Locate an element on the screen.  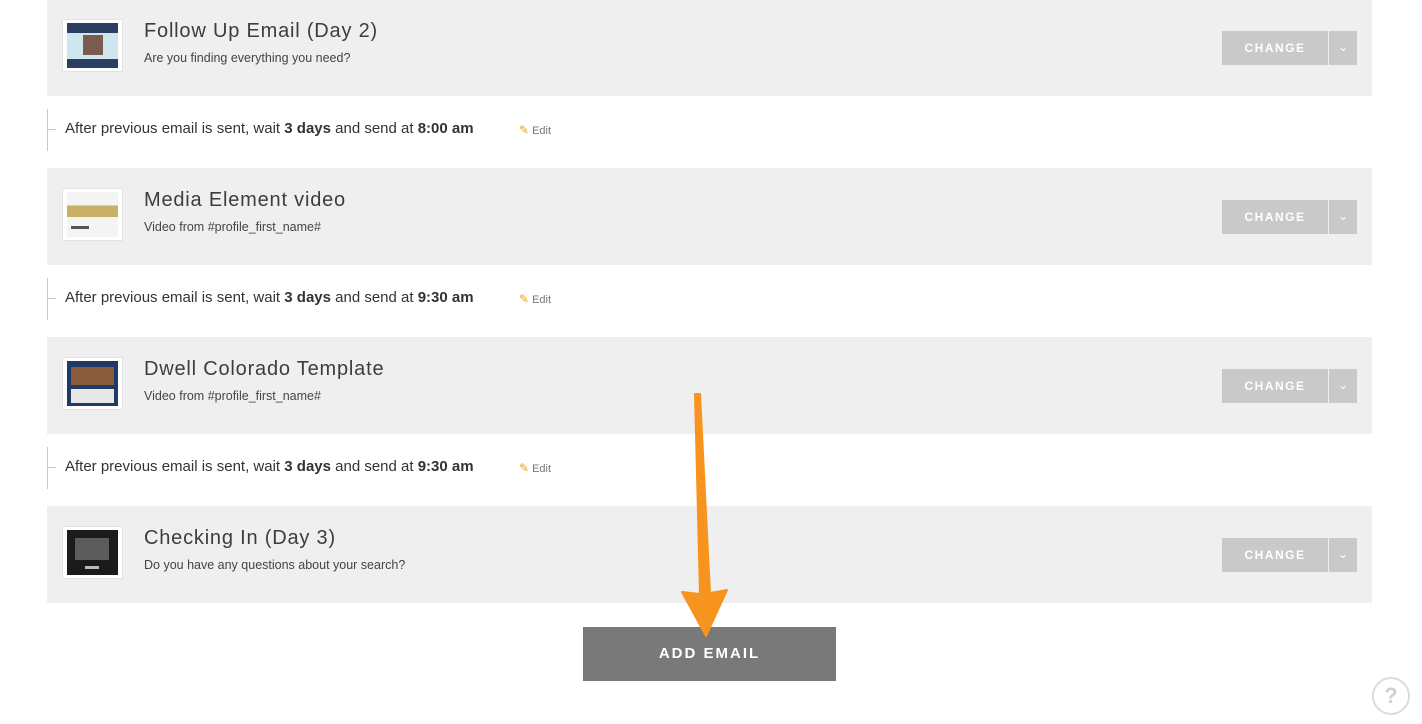
add-email-button: ADD EMAIL is located at coordinates (709, 654).